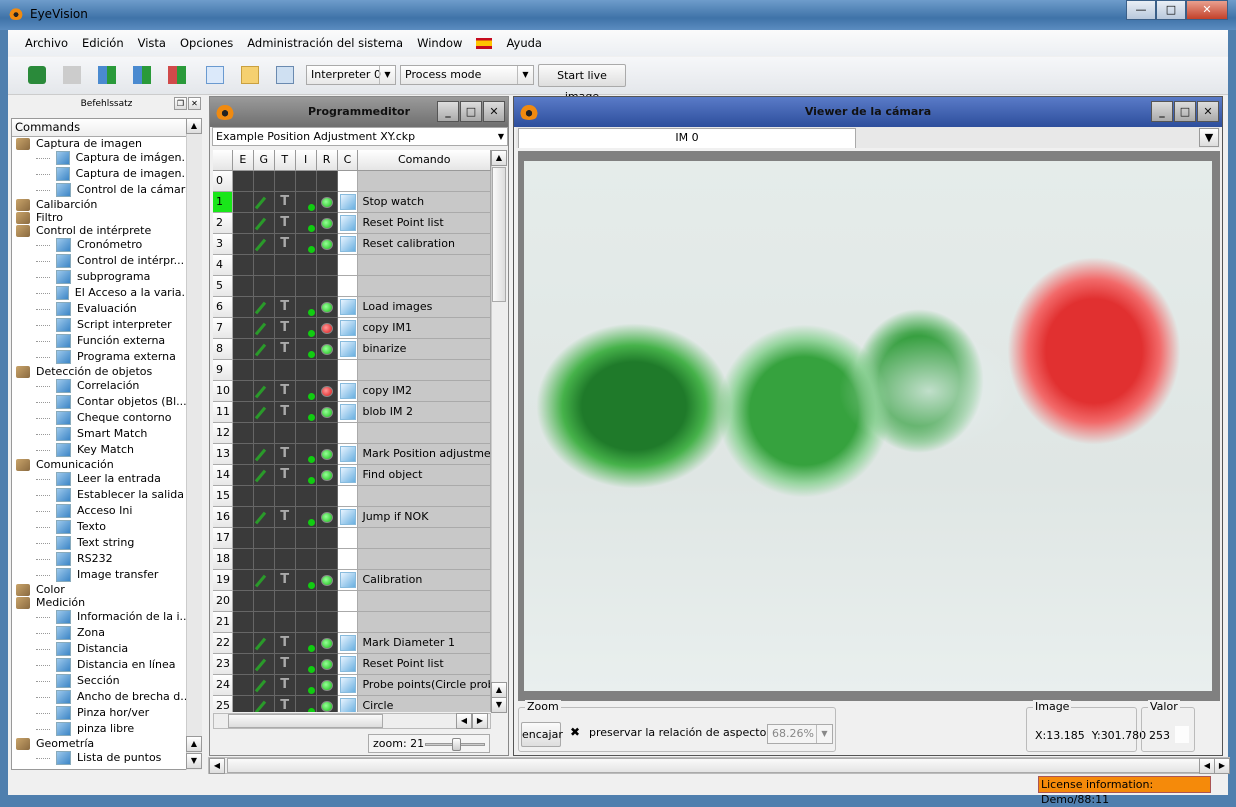 This screenshot has height=807, width=1236. What do you see at coordinates (352, 412) in the screenshot?
I see `table-row: 11 T blob IM 2` at bounding box center [352, 412].